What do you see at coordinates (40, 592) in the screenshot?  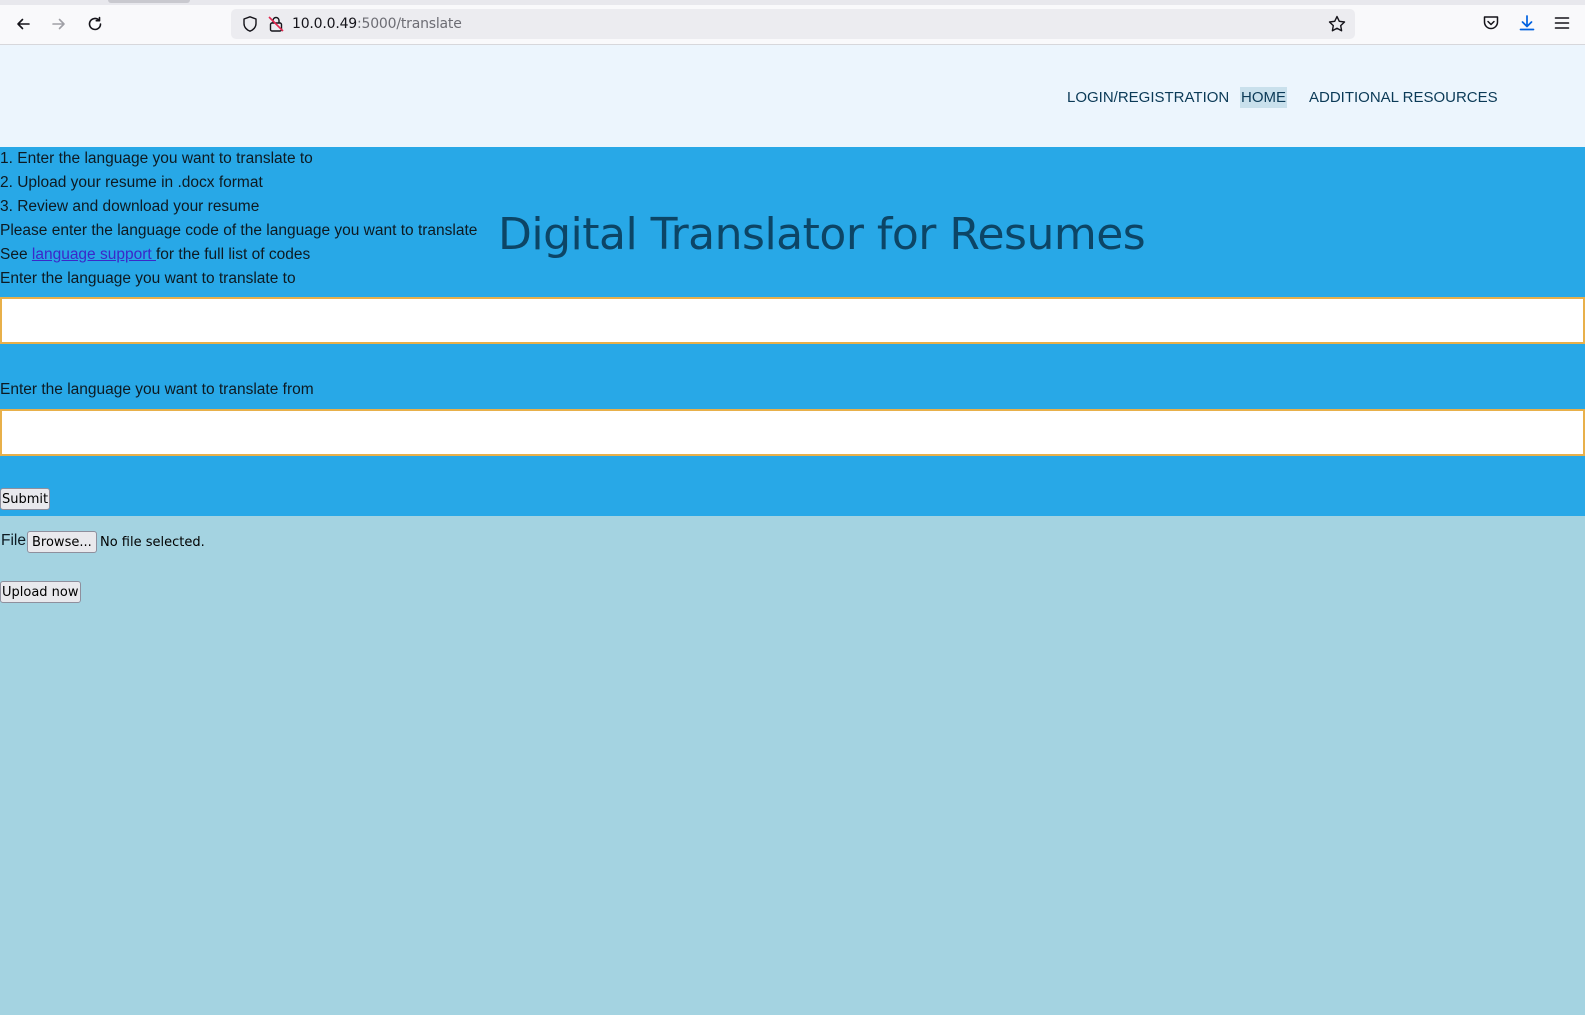 I see `upload-now-button: Upload now` at bounding box center [40, 592].